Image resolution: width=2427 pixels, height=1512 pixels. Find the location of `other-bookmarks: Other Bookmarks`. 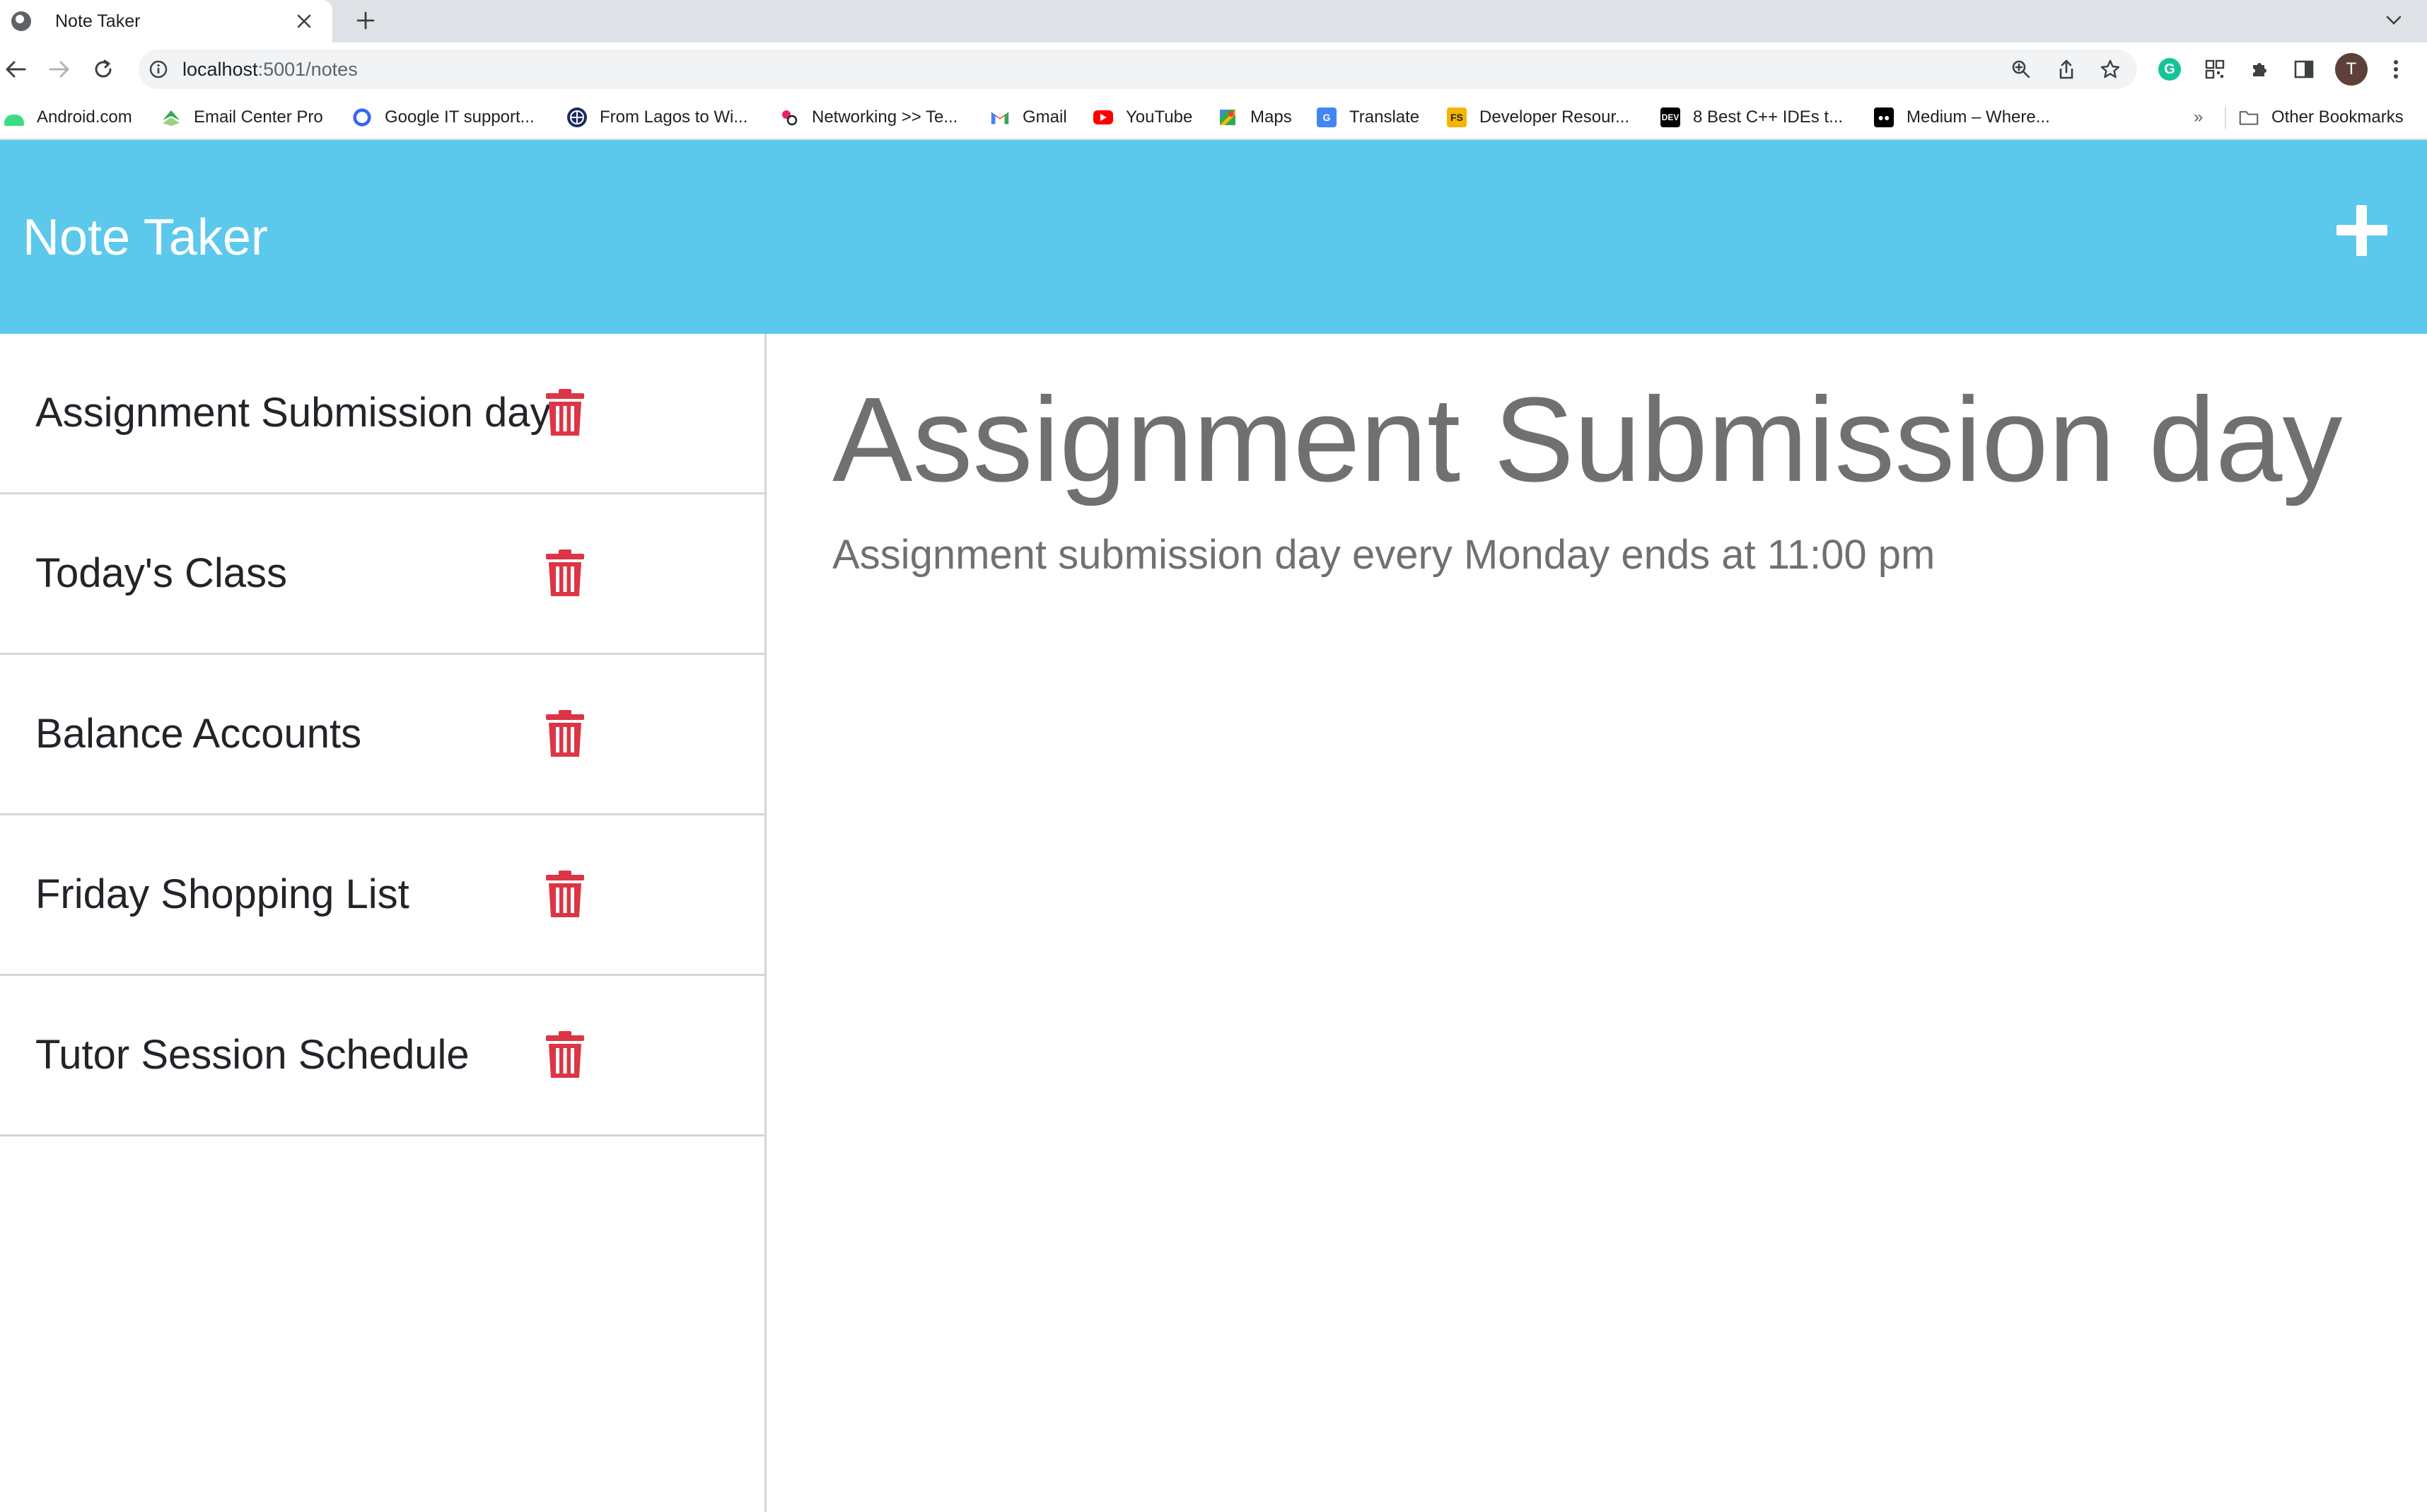

other-bookmarks: Other Bookmarks is located at coordinates (2322, 117).